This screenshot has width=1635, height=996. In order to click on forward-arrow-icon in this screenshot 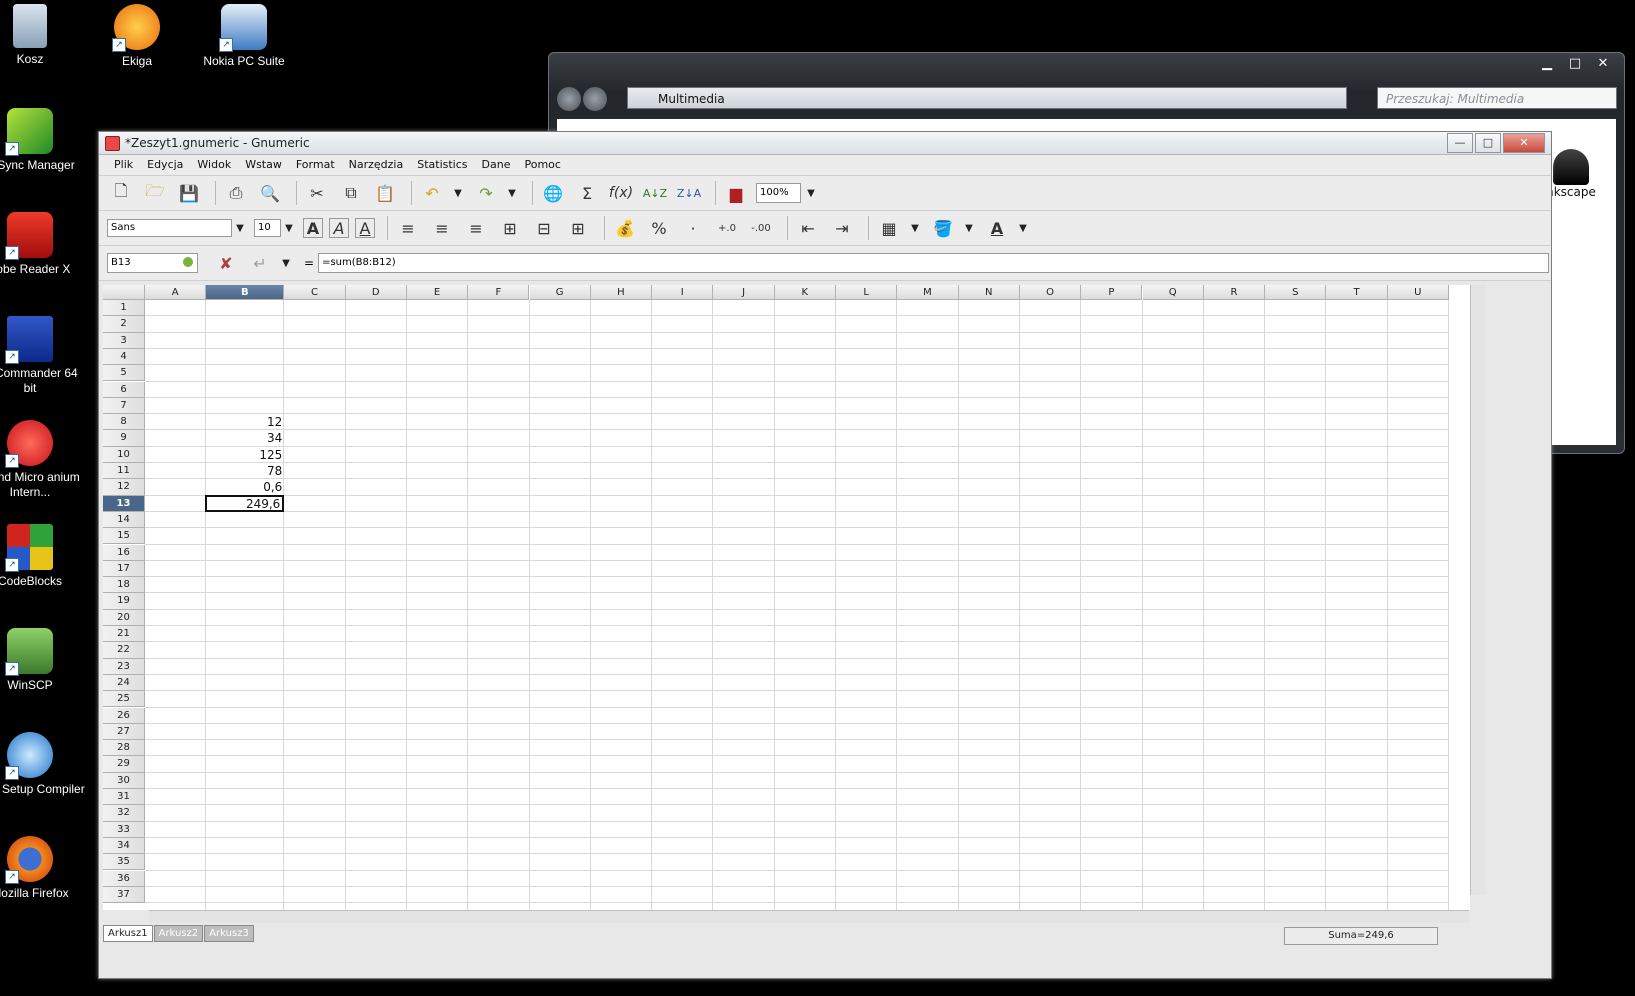, I will do `click(595, 99)`.